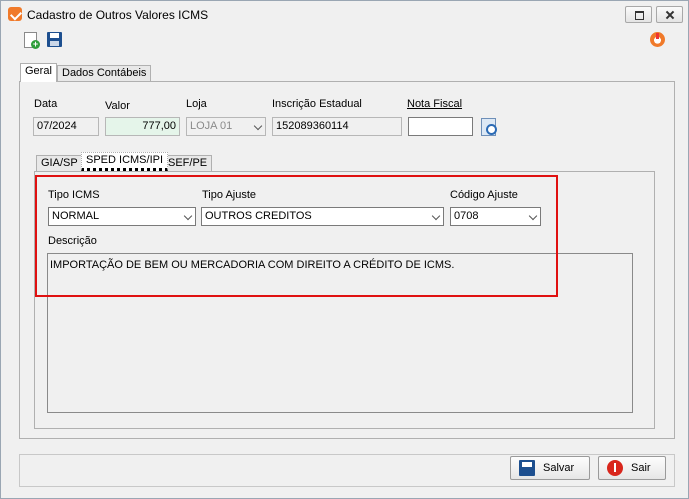  Describe the element at coordinates (229, 195) in the screenshot. I see `tipo-ajuste-label: Tipo Ajuste` at that location.